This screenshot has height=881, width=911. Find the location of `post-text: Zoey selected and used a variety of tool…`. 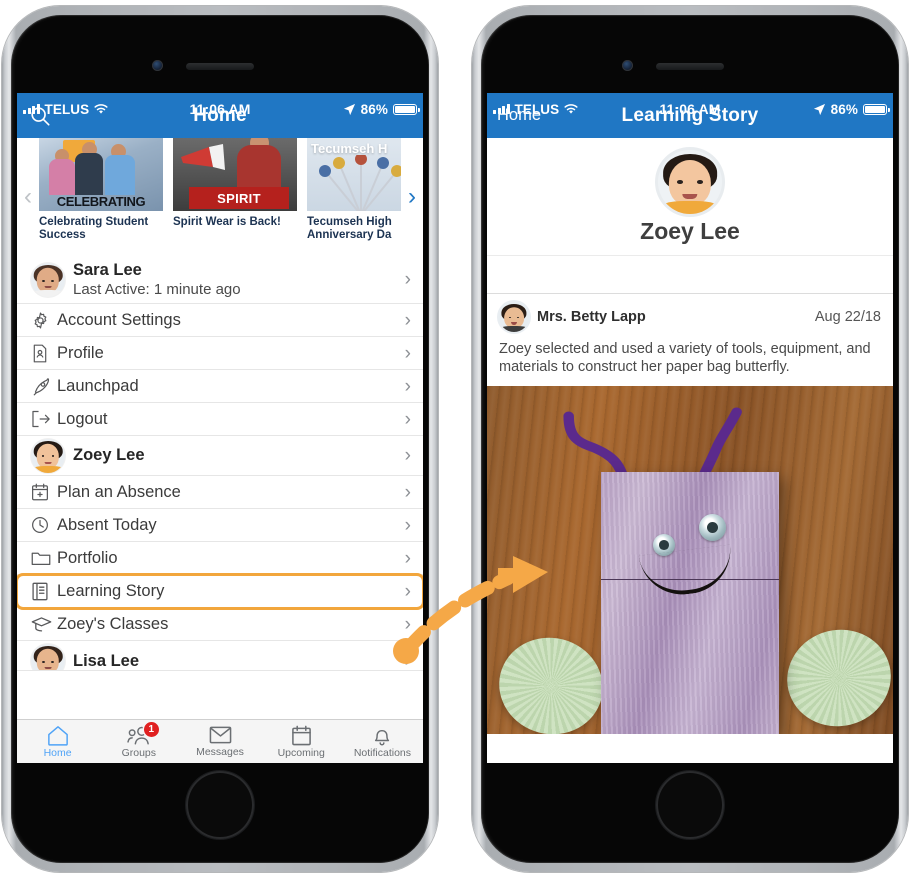

post-text: Zoey selected and used a variety of tool… is located at coordinates (685, 358).